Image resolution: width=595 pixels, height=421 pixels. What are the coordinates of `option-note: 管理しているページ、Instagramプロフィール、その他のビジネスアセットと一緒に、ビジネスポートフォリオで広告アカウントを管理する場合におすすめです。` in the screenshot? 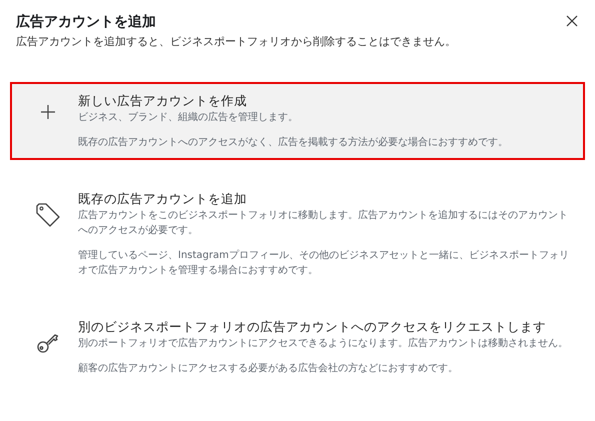 It's located at (324, 263).